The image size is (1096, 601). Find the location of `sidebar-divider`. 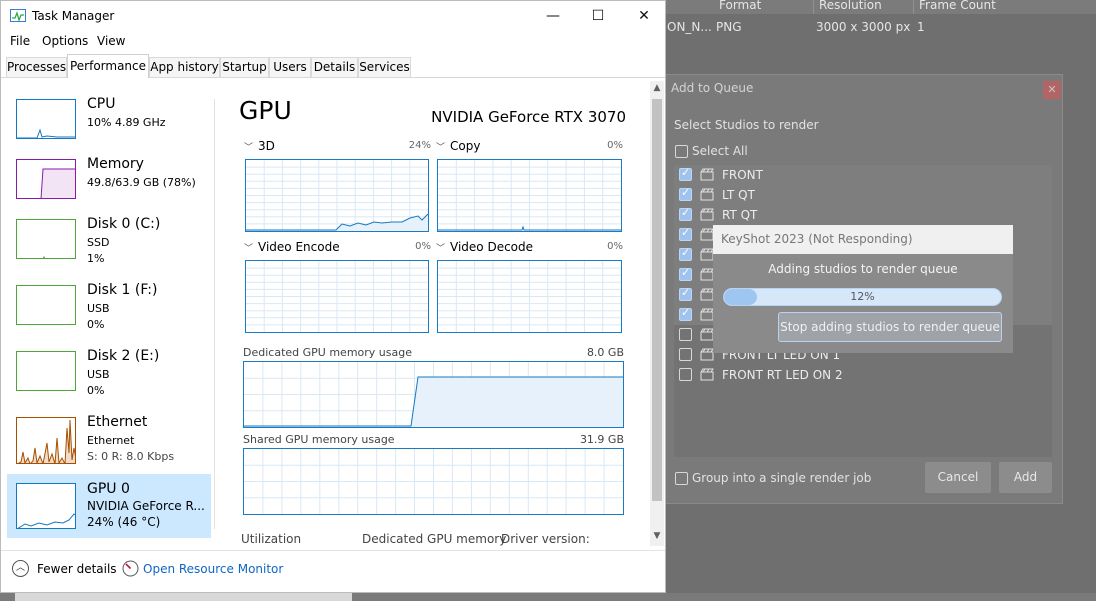

sidebar-divider is located at coordinates (214, 314).